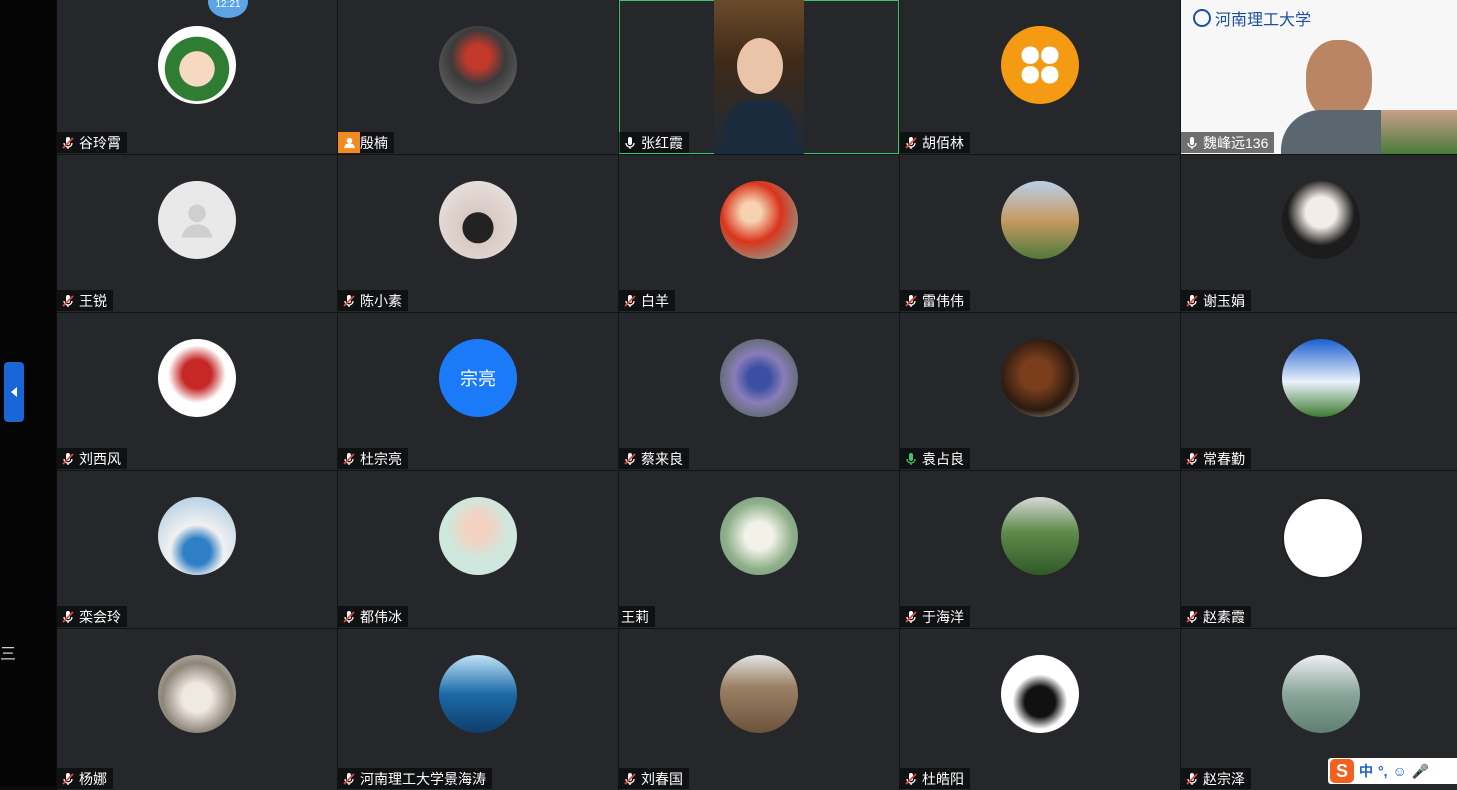 The height and width of the screenshot is (790, 1457). Describe the element at coordinates (478, 378) in the screenshot. I see `initials-avatar: 宗亮` at that location.